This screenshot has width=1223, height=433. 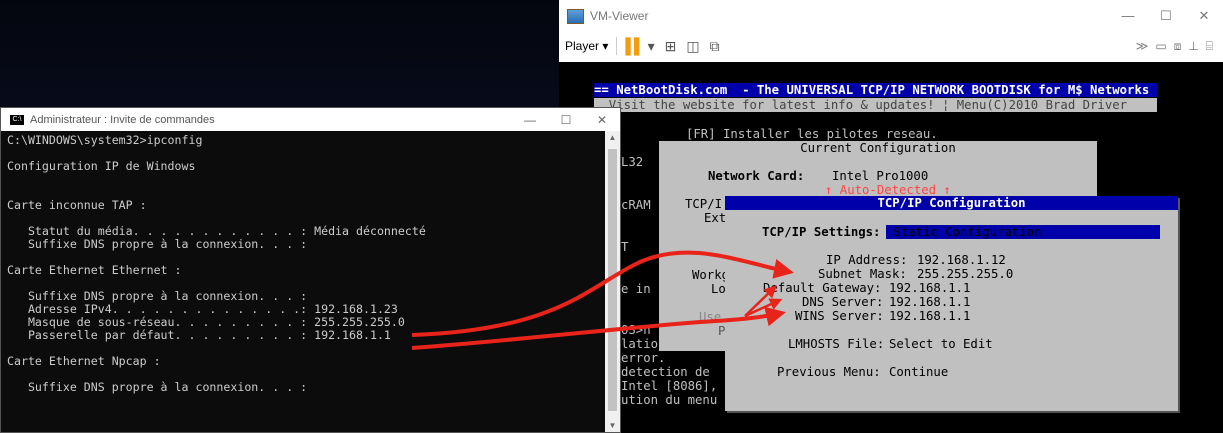 I want to click on previous-menu-label: Previous Menu:, so click(x=829, y=372).